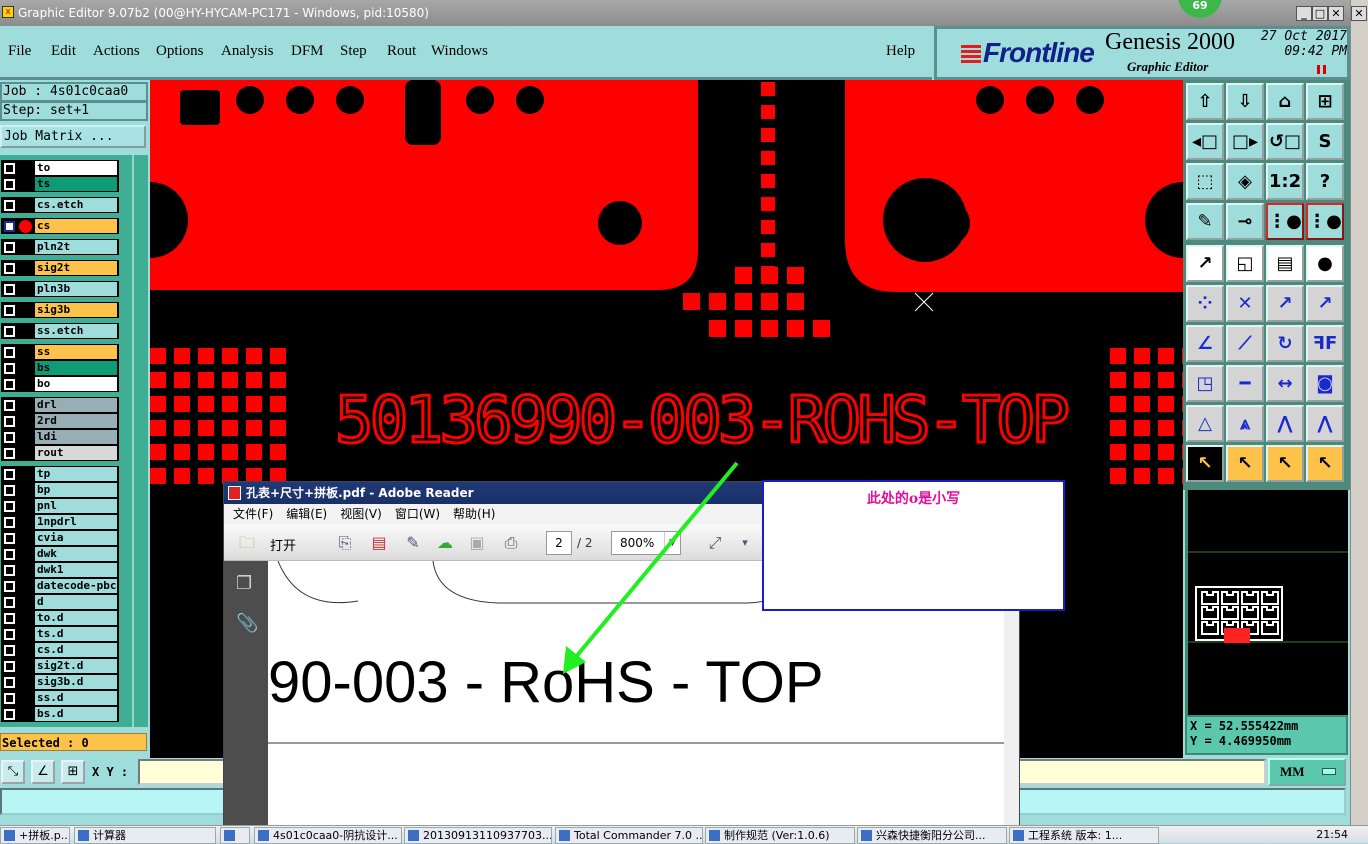 The height and width of the screenshot is (844, 1368). I want to click on dimension-icon: ↔, so click(1285, 383).